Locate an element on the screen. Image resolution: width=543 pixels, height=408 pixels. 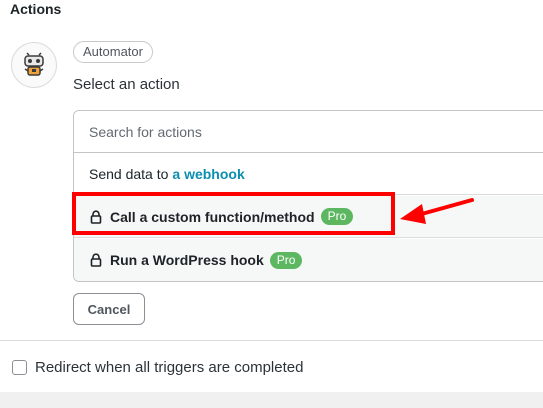
robot-icon is located at coordinates (34, 64).